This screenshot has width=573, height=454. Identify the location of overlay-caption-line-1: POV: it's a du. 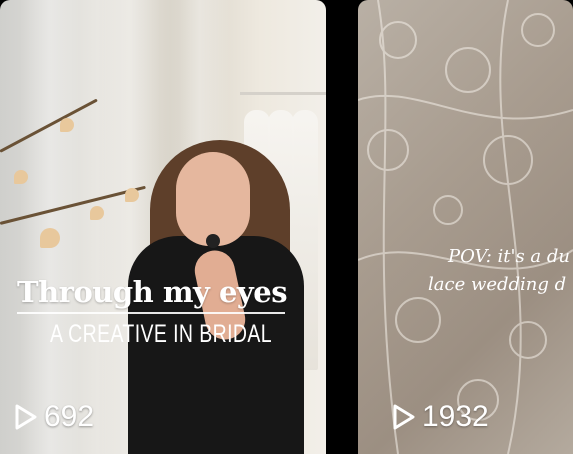
(509, 256).